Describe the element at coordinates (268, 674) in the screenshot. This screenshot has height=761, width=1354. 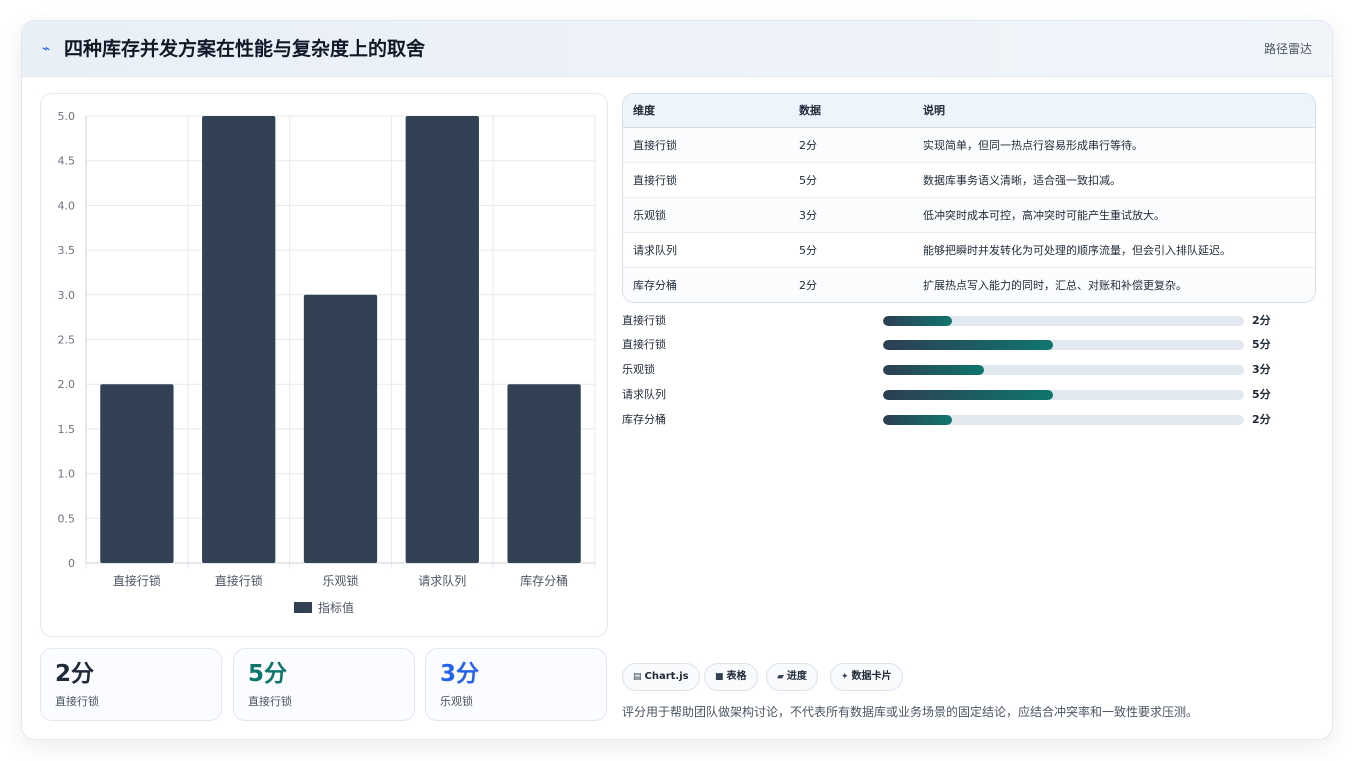
I see `stat-value: 5分` at that location.